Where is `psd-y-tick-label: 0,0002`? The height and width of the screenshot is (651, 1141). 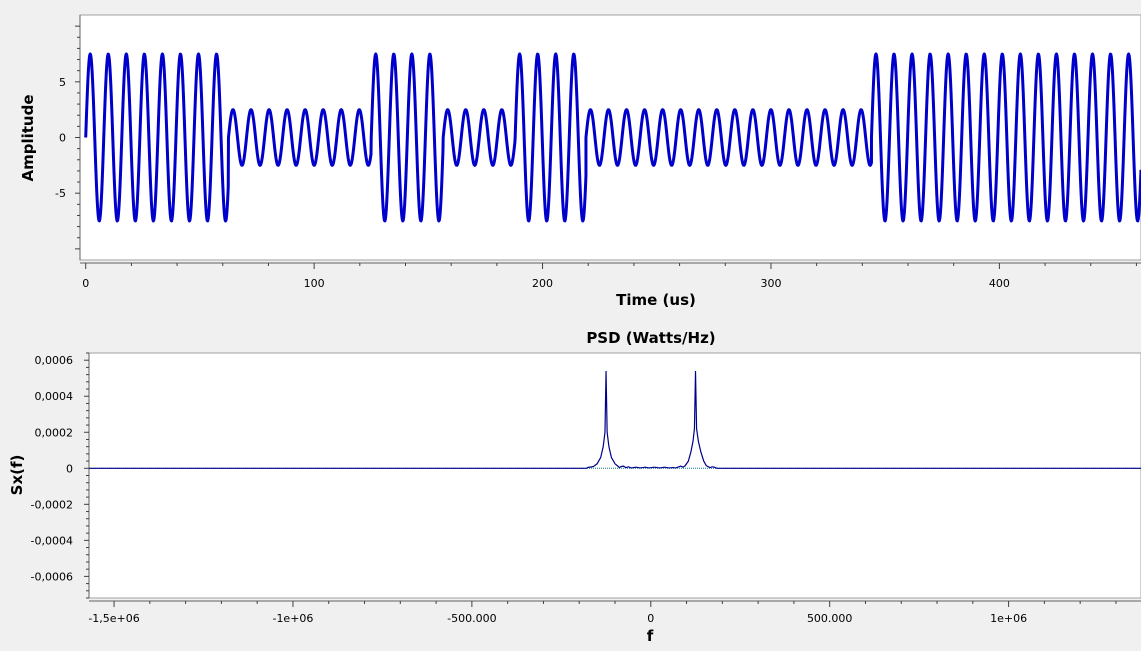 psd-y-tick-label: 0,0002 is located at coordinates (54, 432).